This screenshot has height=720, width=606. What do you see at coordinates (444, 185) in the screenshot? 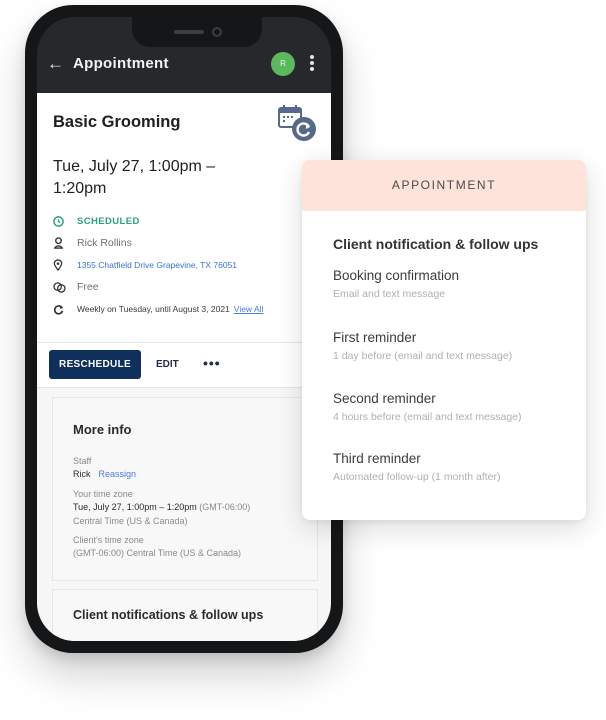
I see `panel-header: APPOINTMENT` at bounding box center [444, 185].